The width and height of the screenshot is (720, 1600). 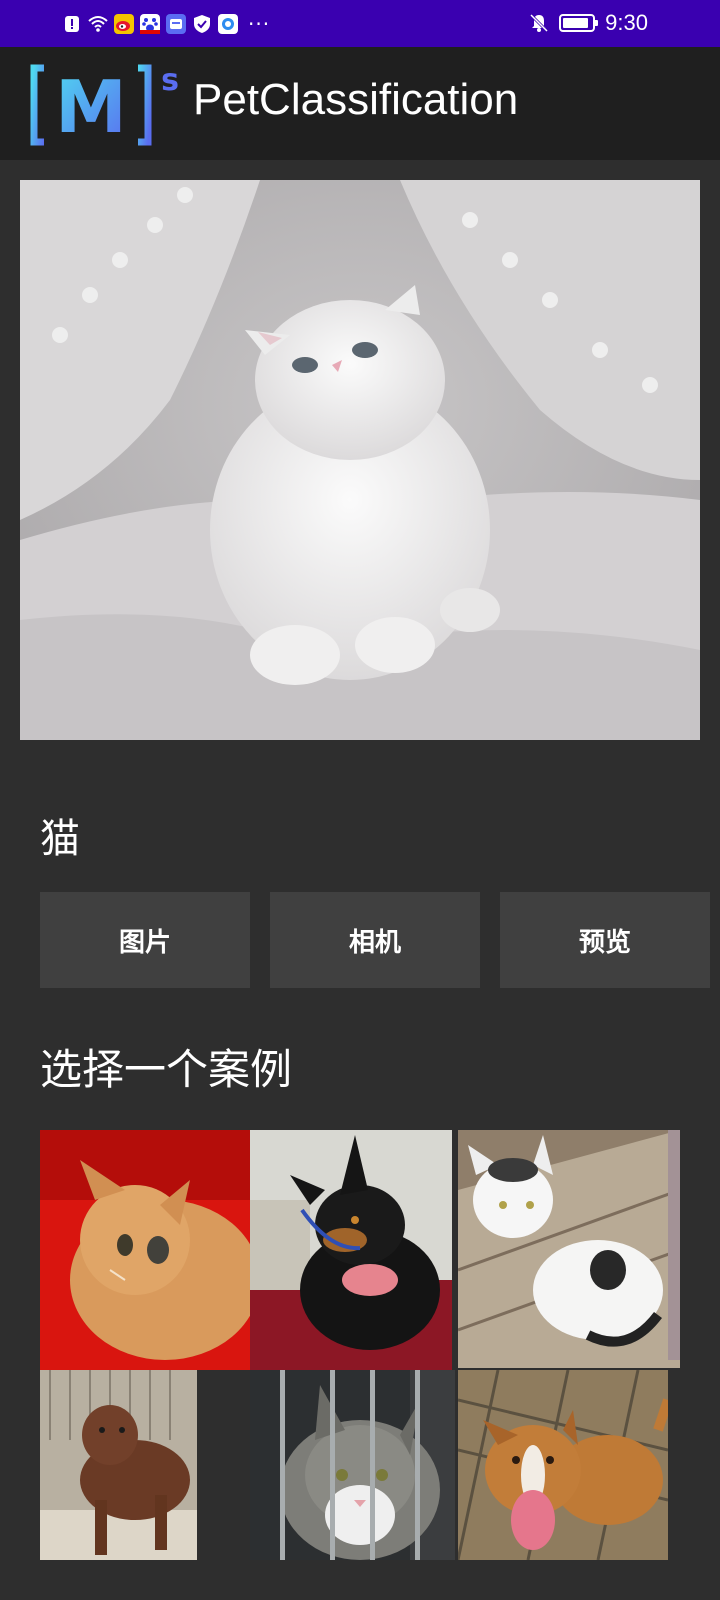 What do you see at coordinates (98, 24) in the screenshot?
I see `wifi-icon` at bounding box center [98, 24].